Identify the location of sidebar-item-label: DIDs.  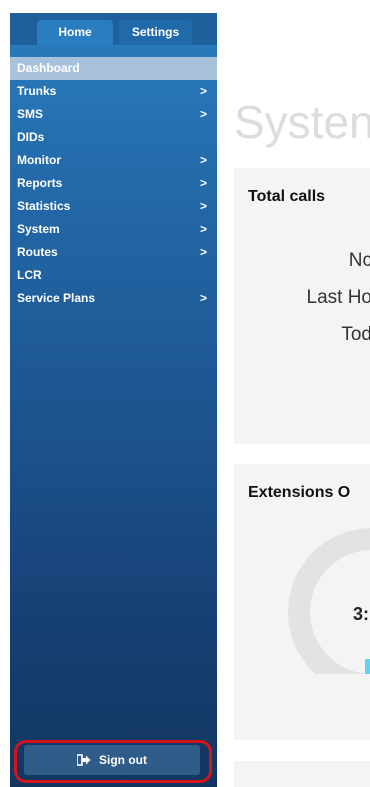
(31, 137).